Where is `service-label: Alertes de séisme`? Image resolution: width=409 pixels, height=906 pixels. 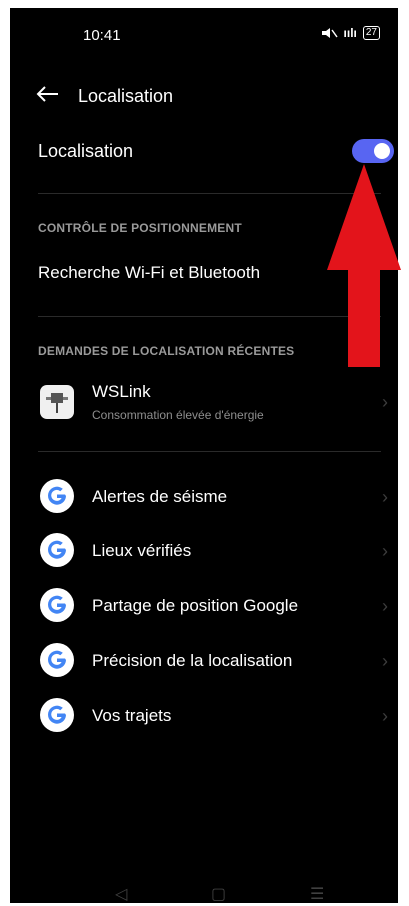 service-label: Alertes de séisme is located at coordinates (160, 496).